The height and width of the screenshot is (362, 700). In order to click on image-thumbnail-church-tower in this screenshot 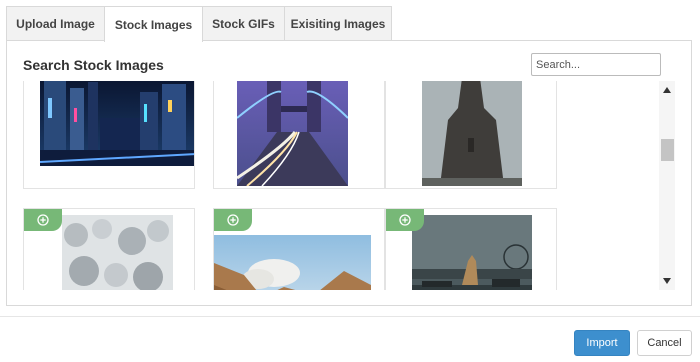, I will do `click(472, 133)`.